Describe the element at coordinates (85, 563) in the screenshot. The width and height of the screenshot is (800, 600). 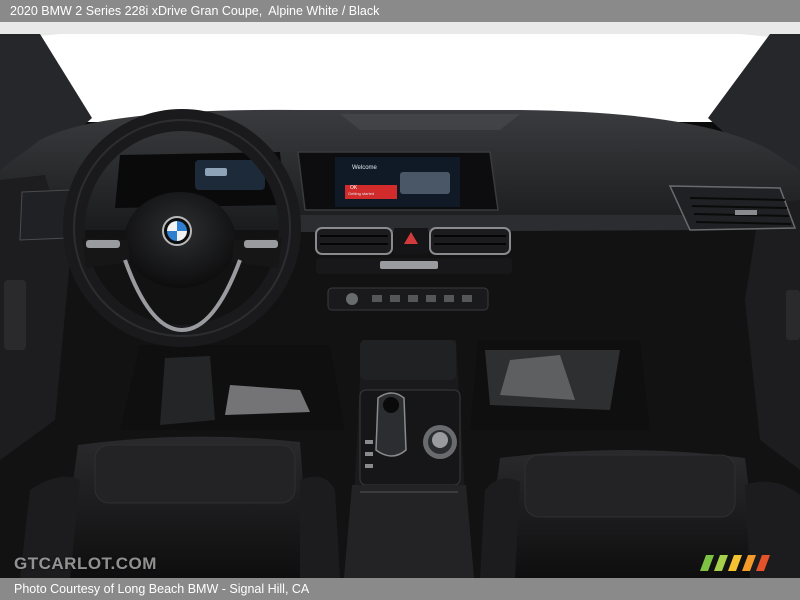
I see `gtcarlot-watermark: GTCARLOT.COM` at that location.